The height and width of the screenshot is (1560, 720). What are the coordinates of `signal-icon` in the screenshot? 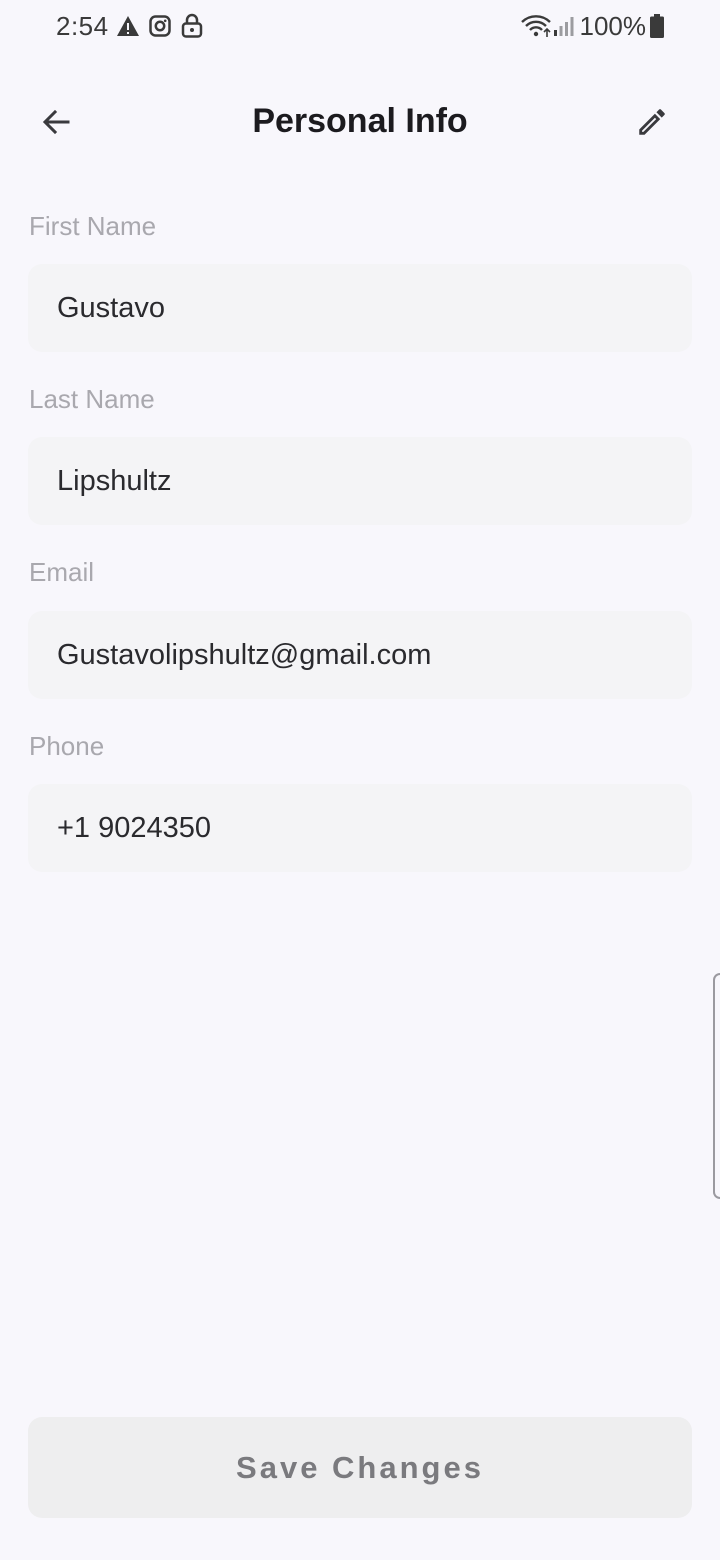 It's located at (564, 28).